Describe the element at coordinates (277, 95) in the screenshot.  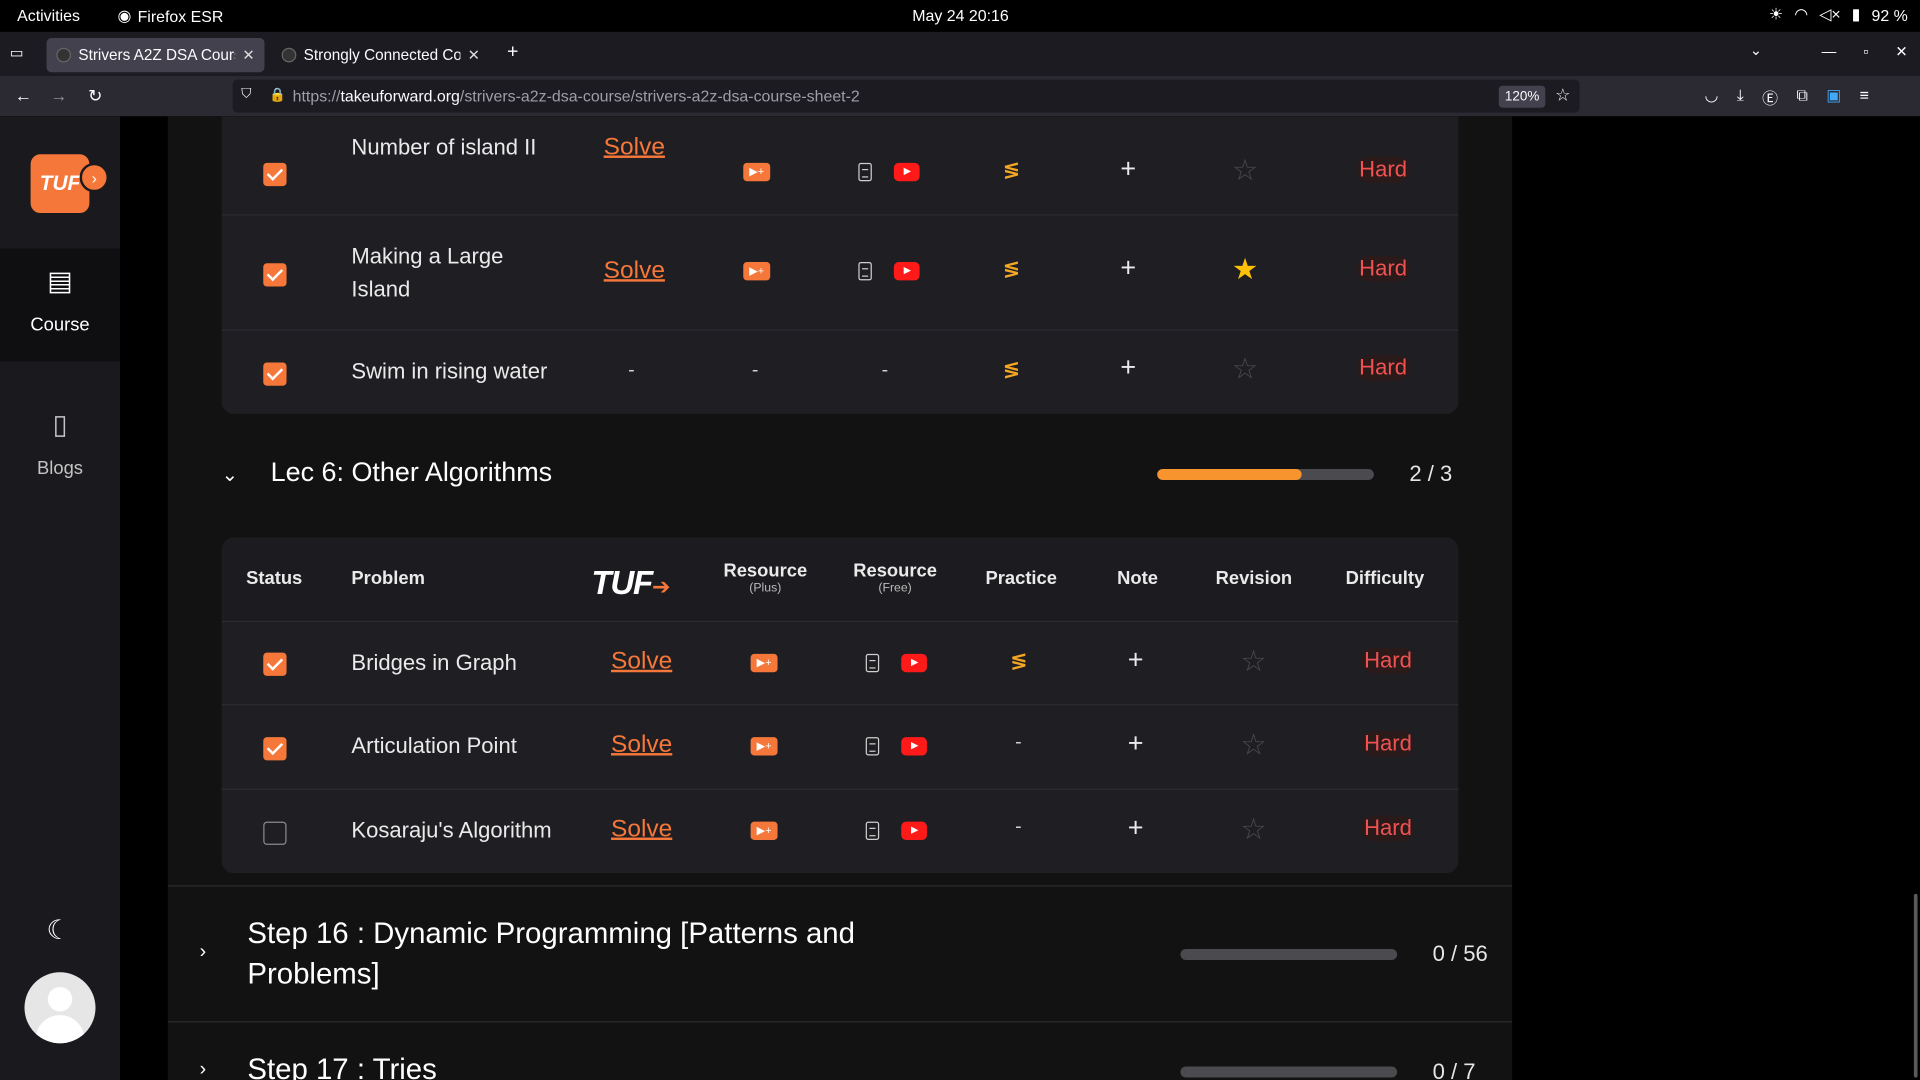
I see `lock-icon: 🔒` at that location.